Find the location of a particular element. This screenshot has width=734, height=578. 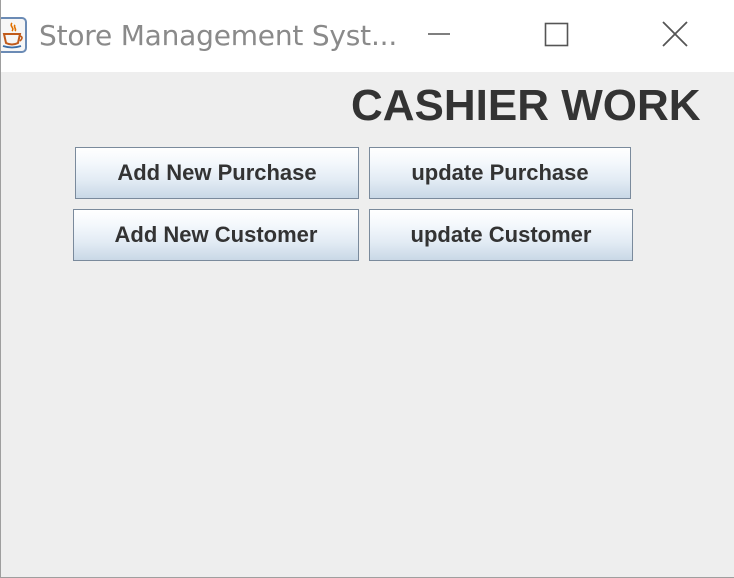

page-title: CASHIER WORK is located at coordinates (526, 105).